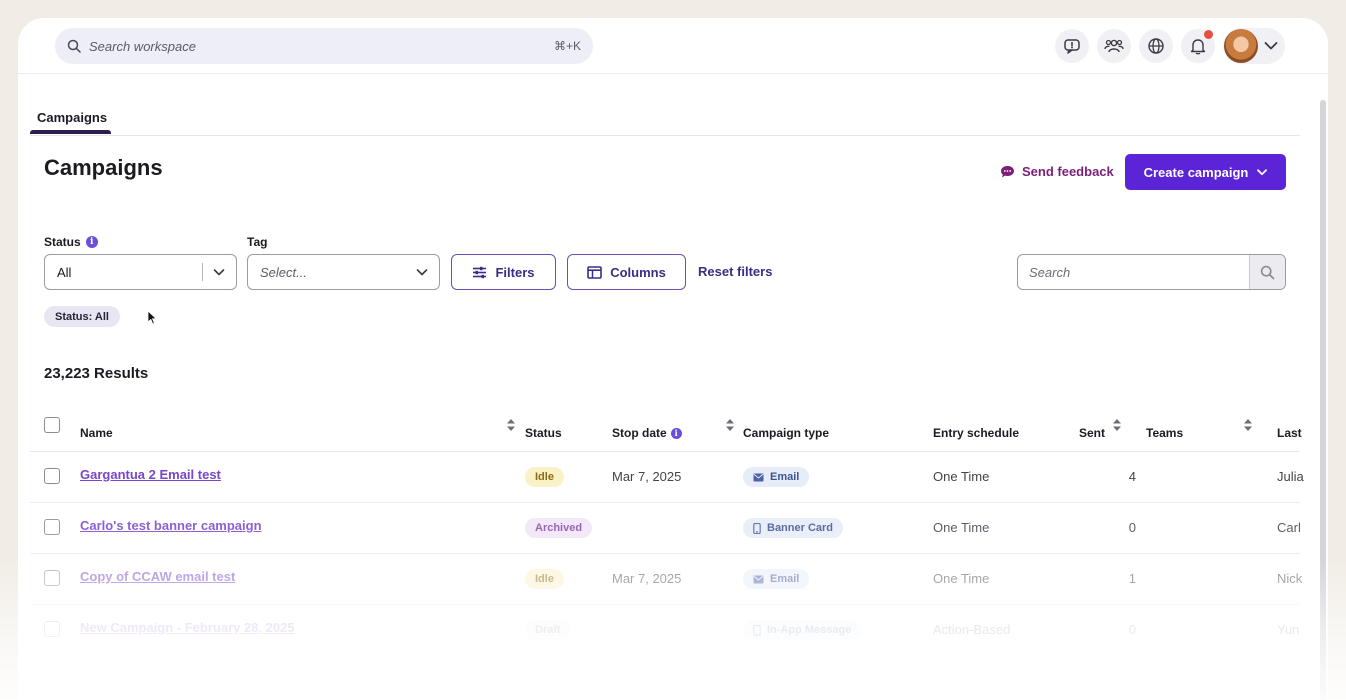 This screenshot has height=700, width=1346. What do you see at coordinates (171, 525) in the screenshot?
I see `campaign-name-link: Carlo's test banner campaign` at bounding box center [171, 525].